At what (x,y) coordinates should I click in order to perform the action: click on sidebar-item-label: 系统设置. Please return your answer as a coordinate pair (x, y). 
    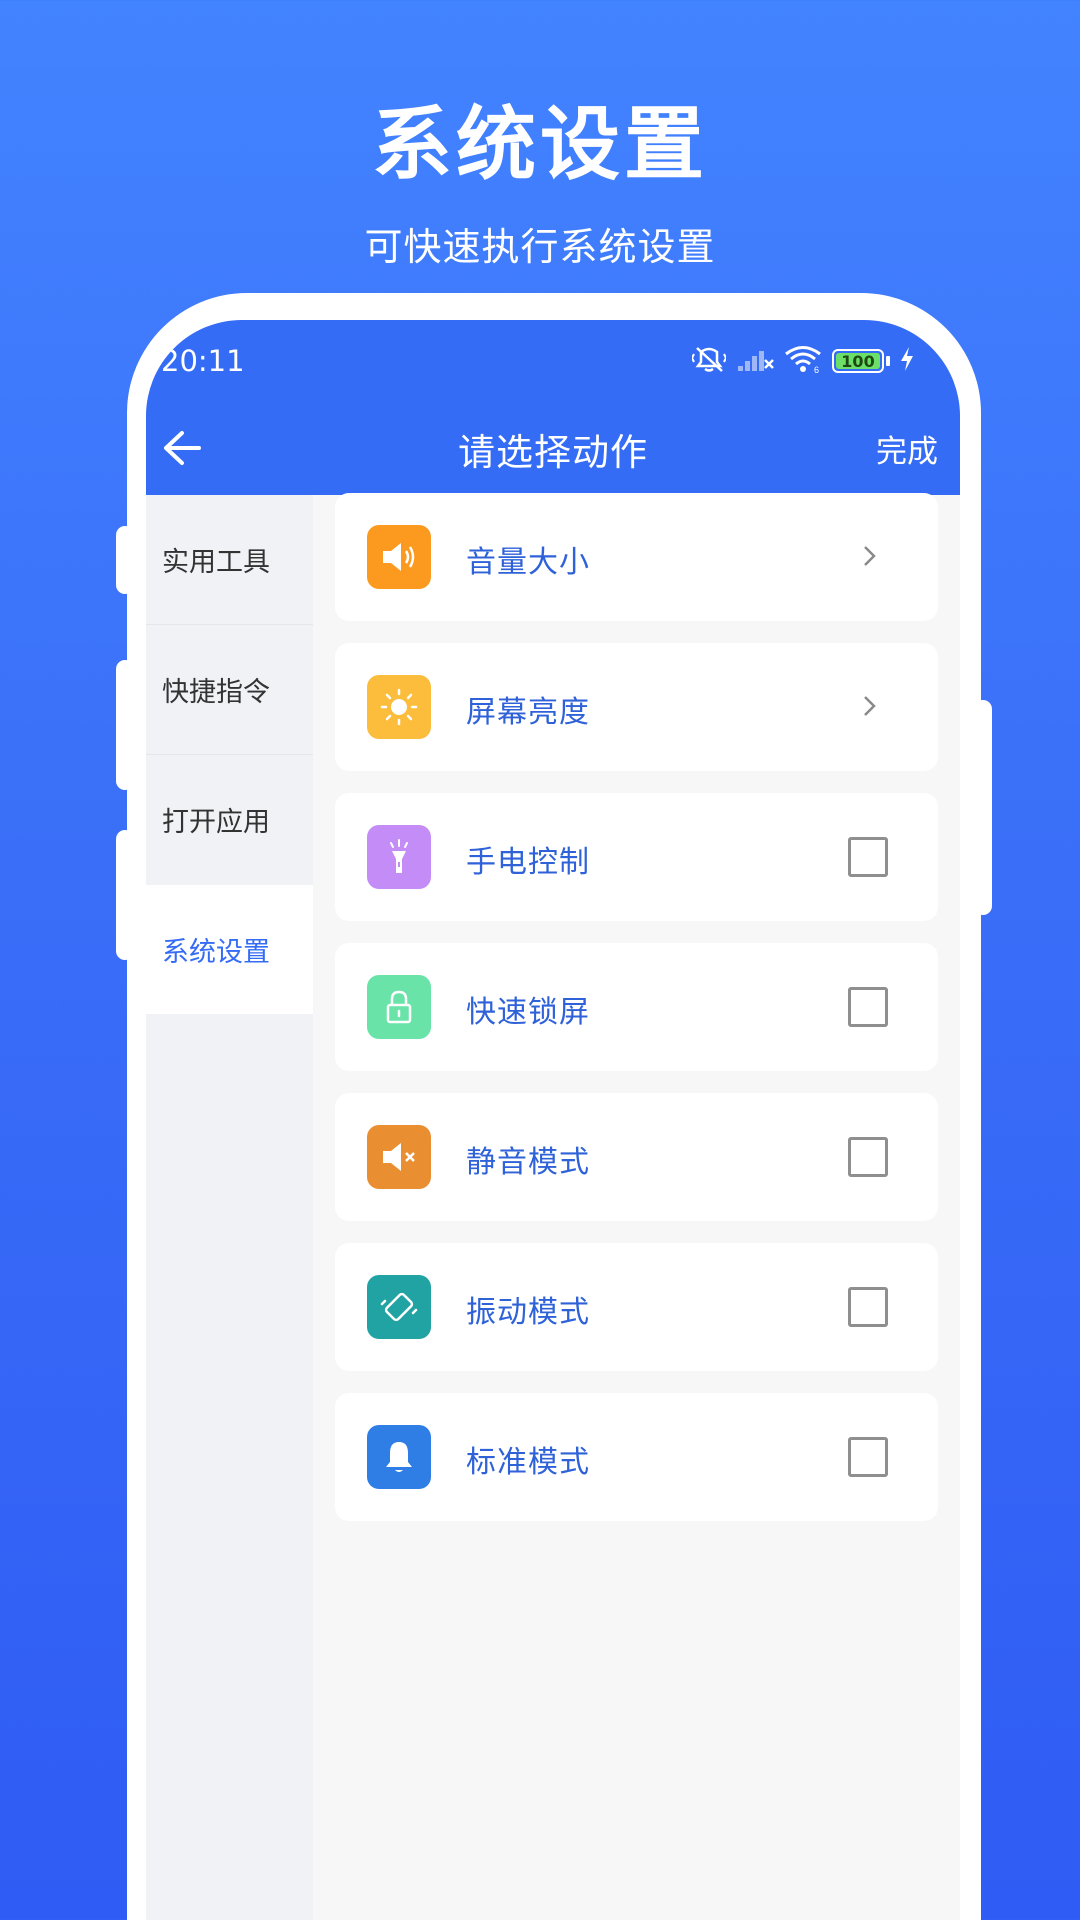
    Looking at the image, I should click on (216, 952).